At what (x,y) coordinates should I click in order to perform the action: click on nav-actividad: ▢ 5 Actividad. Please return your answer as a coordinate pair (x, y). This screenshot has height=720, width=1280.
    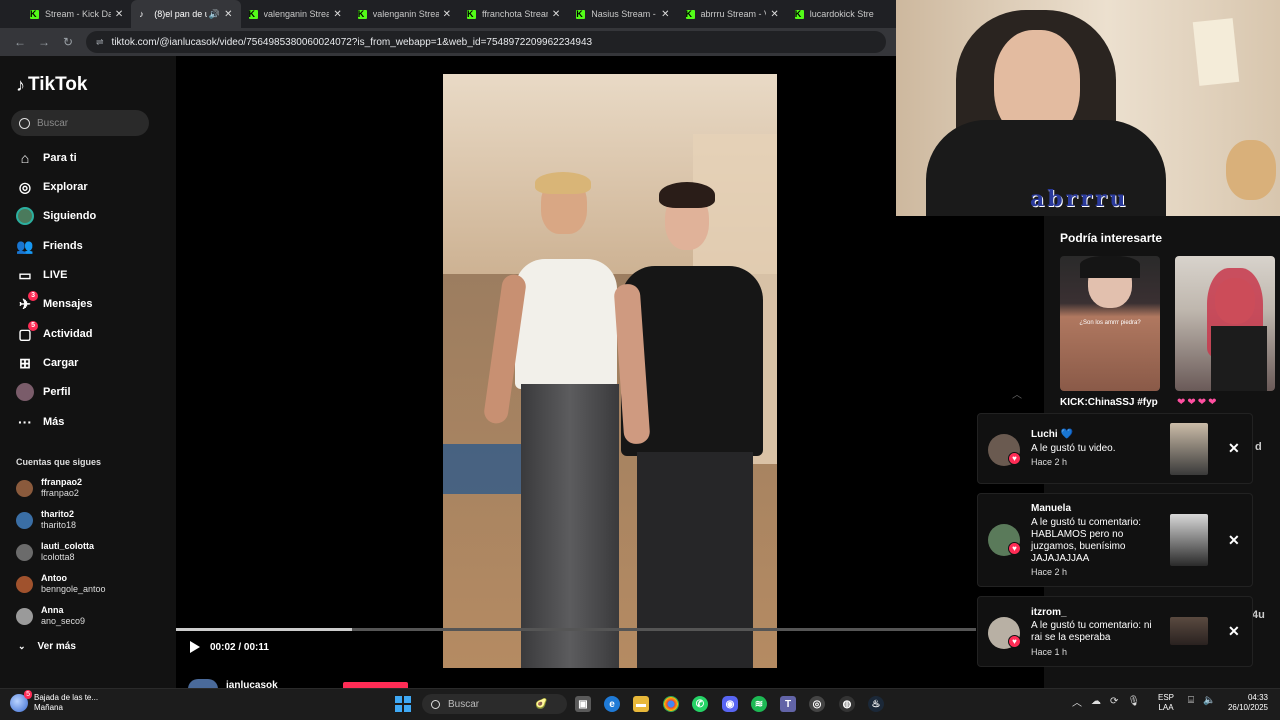
    Looking at the image, I should click on (54, 333).